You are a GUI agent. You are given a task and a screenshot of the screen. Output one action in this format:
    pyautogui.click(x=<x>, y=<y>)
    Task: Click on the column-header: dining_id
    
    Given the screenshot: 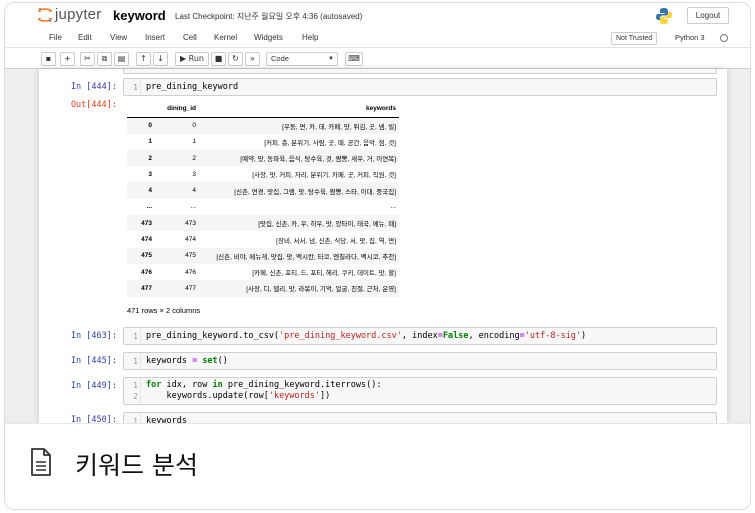 What is the action you would take?
    pyautogui.click(x=177, y=109)
    